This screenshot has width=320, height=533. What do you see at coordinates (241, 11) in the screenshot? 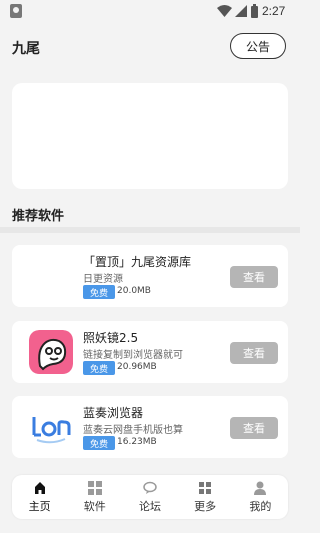
I see `signal-icon` at bounding box center [241, 11].